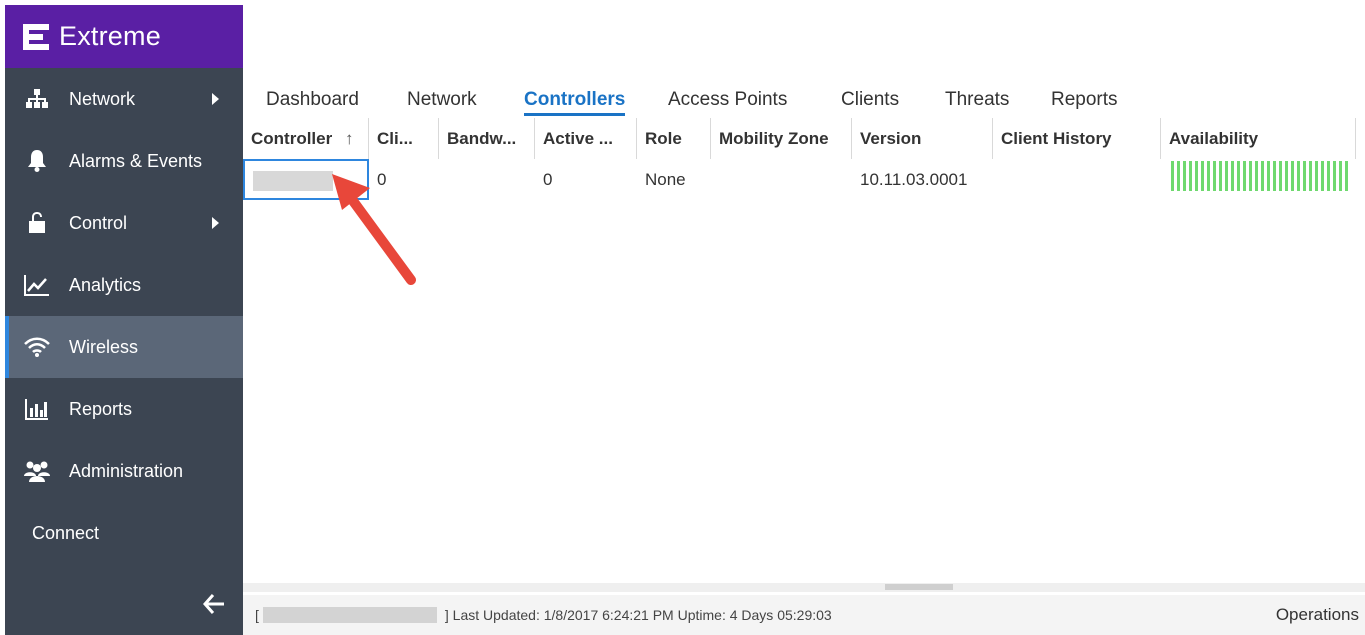  What do you see at coordinates (37, 223) in the screenshot?
I see `lock-icon` at bounding box center [37, 223].